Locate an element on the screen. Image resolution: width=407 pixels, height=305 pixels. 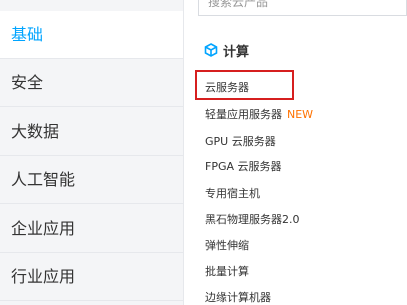
menu-item-label: 批量计算 is located at coordinates (227, 271).